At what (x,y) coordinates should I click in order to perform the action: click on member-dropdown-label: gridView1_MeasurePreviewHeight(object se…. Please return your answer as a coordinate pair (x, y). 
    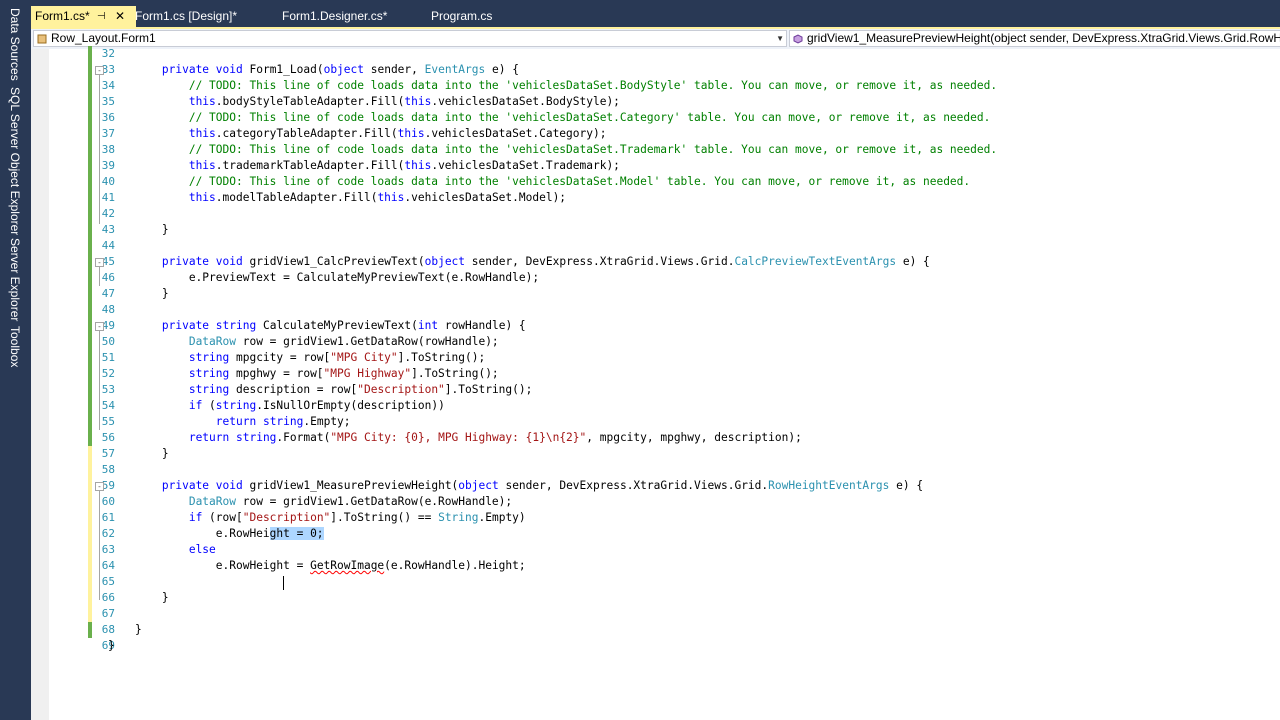
    Looking at the image, I should click on (1043, 38).